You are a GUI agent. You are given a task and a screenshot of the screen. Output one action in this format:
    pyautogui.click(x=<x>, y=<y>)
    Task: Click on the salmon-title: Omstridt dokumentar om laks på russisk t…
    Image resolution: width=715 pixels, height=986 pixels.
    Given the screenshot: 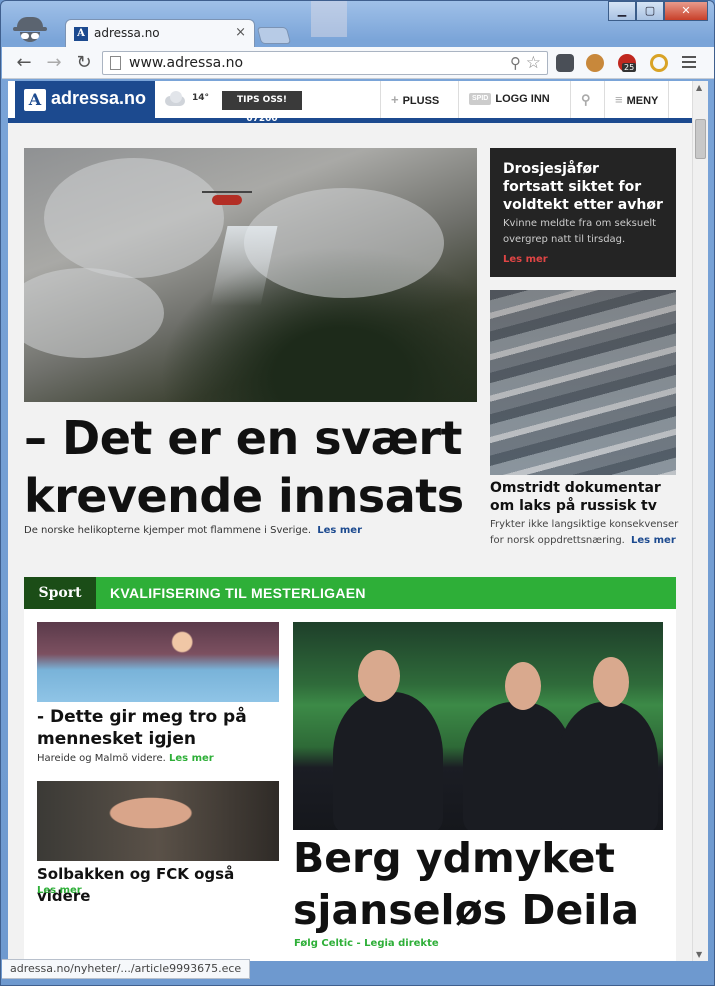 What is the action you would take?
    pyautogui.click(x=585, y=497)
    